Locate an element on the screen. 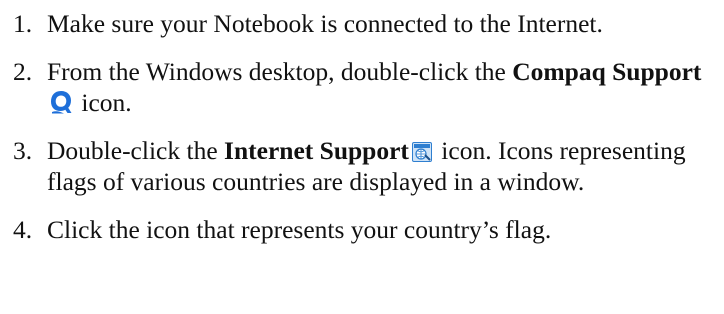 Image resolution: width=724 pixels, height=314 pixels. step-number: 2. is located at coordinates (23, 71).